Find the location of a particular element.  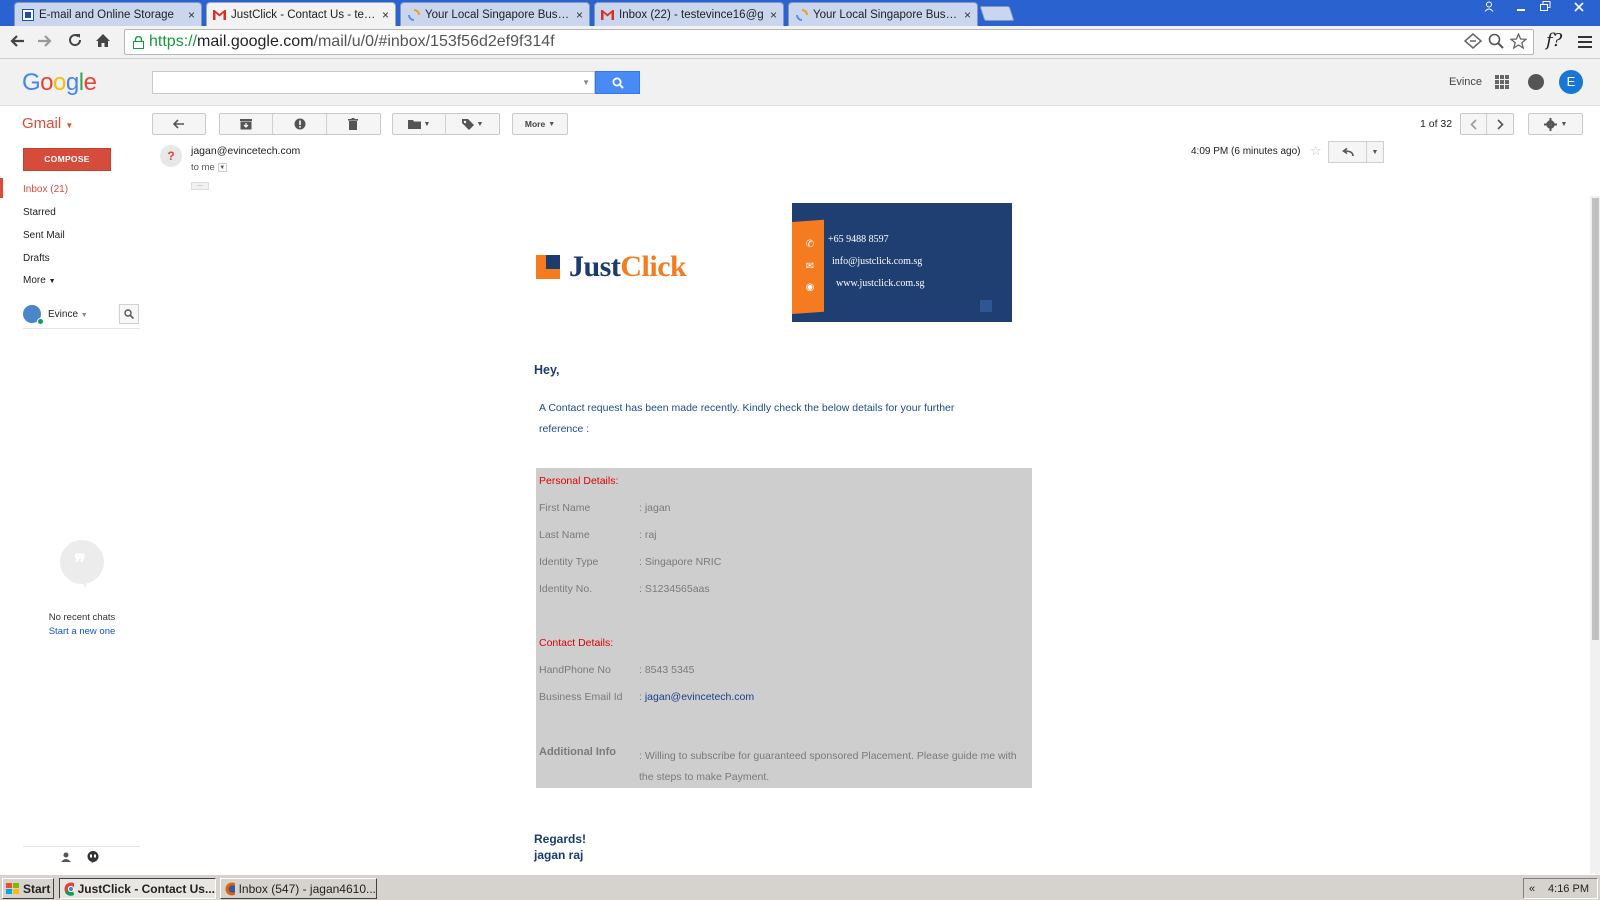

system-tray: « 4:16 PM is located at coordinates (1560, 888).